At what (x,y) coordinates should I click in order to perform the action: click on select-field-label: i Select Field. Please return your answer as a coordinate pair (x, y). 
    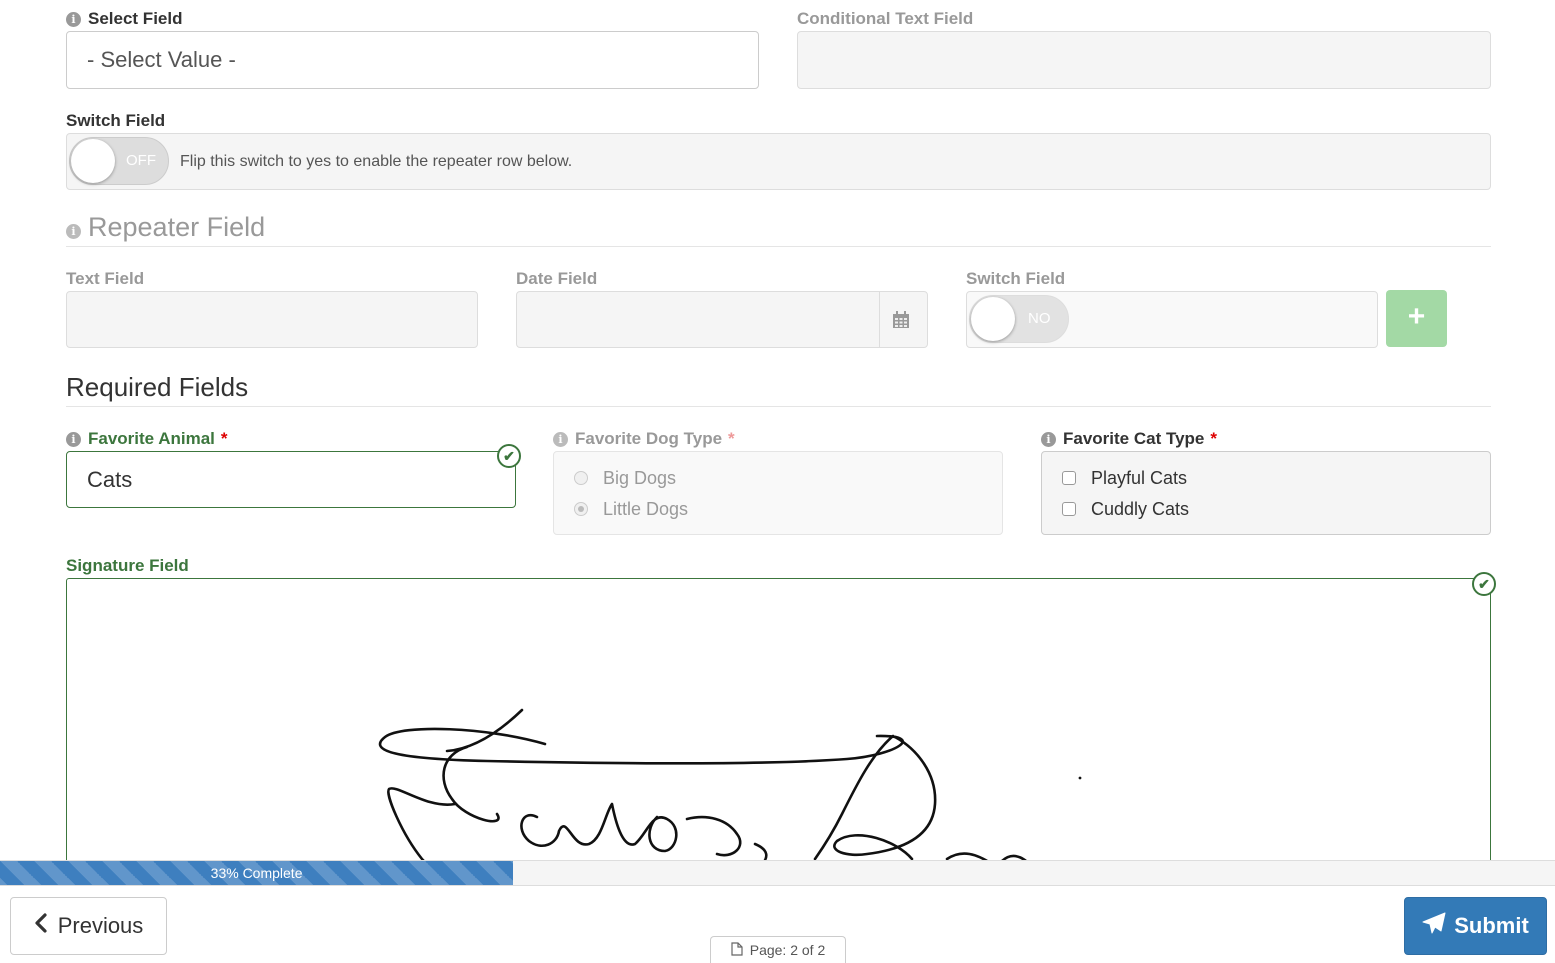
    Looking at the image, I should click on (124, 19).